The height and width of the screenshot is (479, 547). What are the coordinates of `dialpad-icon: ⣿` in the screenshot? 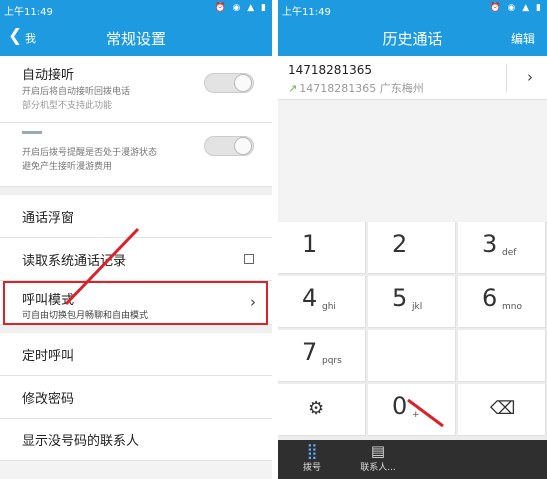 It's located at (312, 451).